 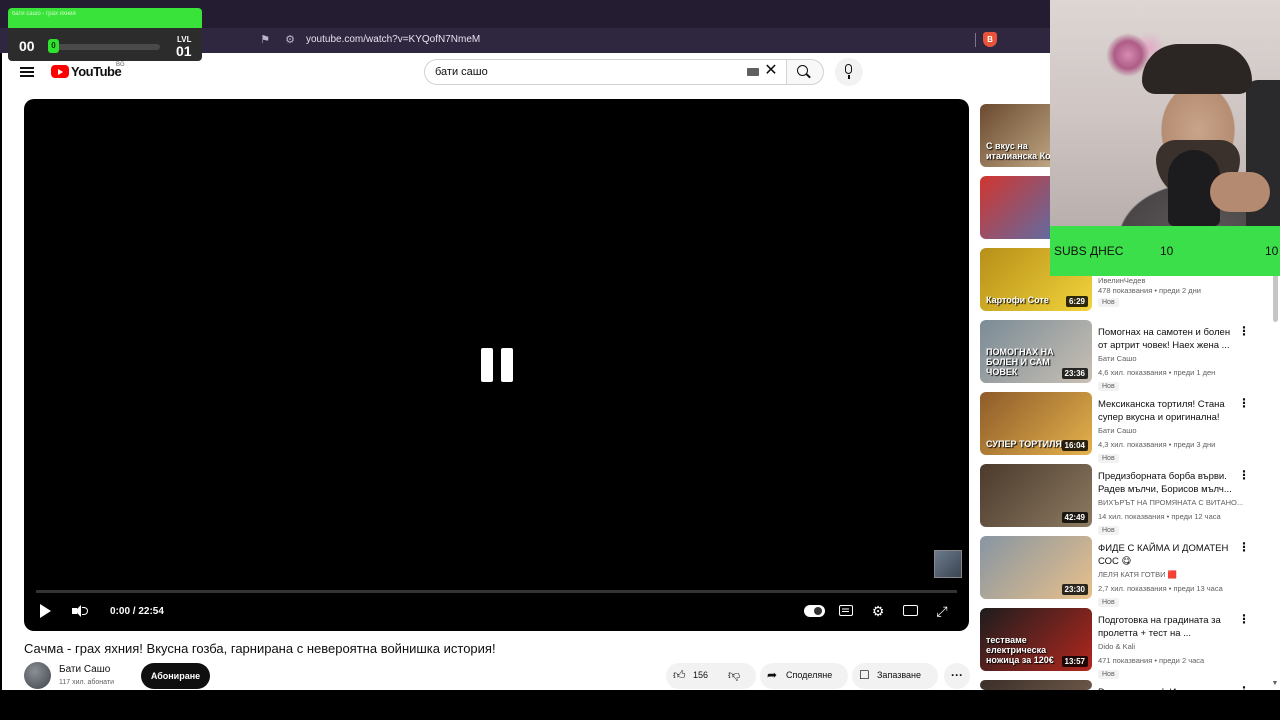 I want to click on share-label: Споделяне, so click(x=809, y=675).